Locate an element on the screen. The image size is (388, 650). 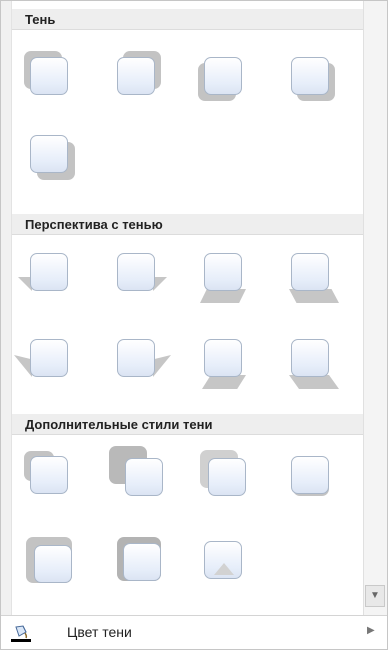
perspective-shadow-upper-right is located at coordinates (139, 357).